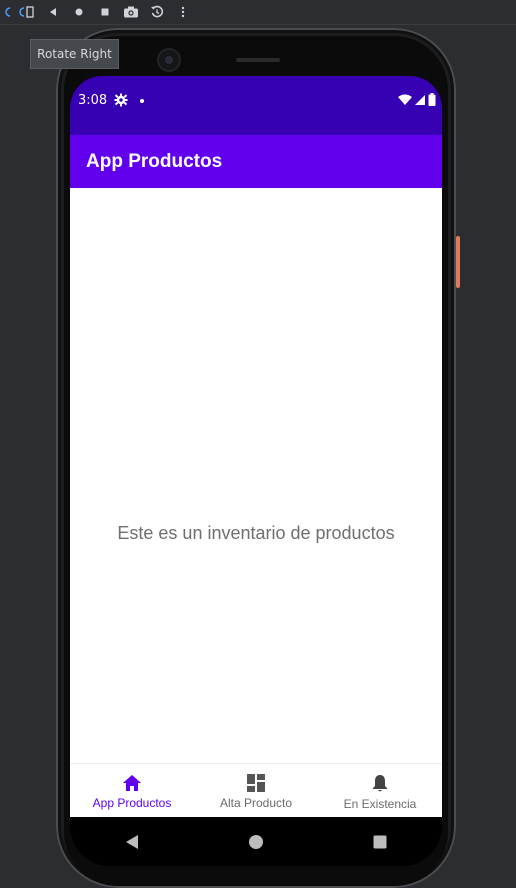 The height and width of the screenshot is (888, 516). I want to click on system-home-button, so click(256, 842).